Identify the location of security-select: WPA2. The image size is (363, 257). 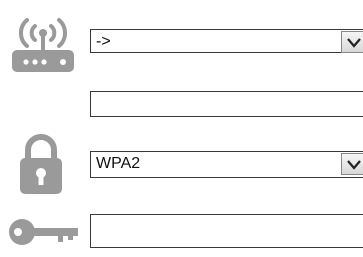
(226, 164).